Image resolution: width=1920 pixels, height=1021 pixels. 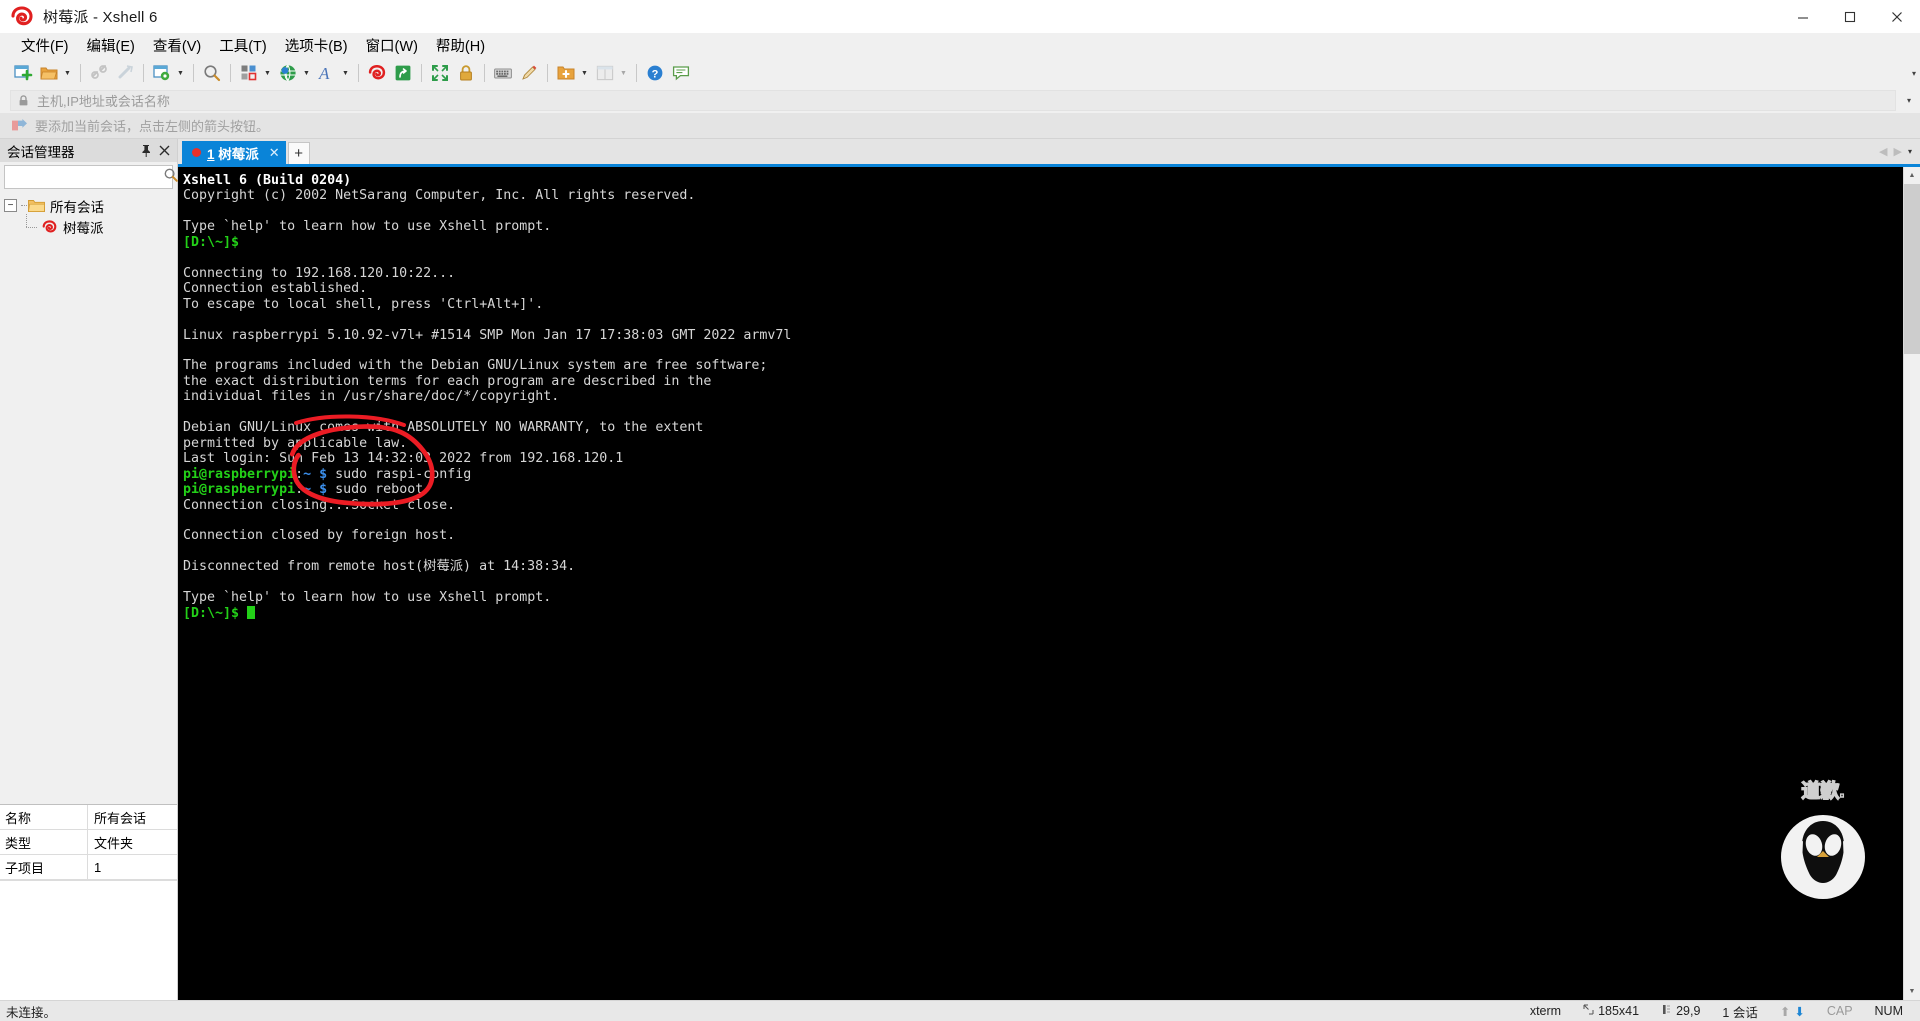 What do you see at coordinates (460, 45) in the screenshot?
I see `menu-help: 帮助(H)` at bounding box center [460, 45].